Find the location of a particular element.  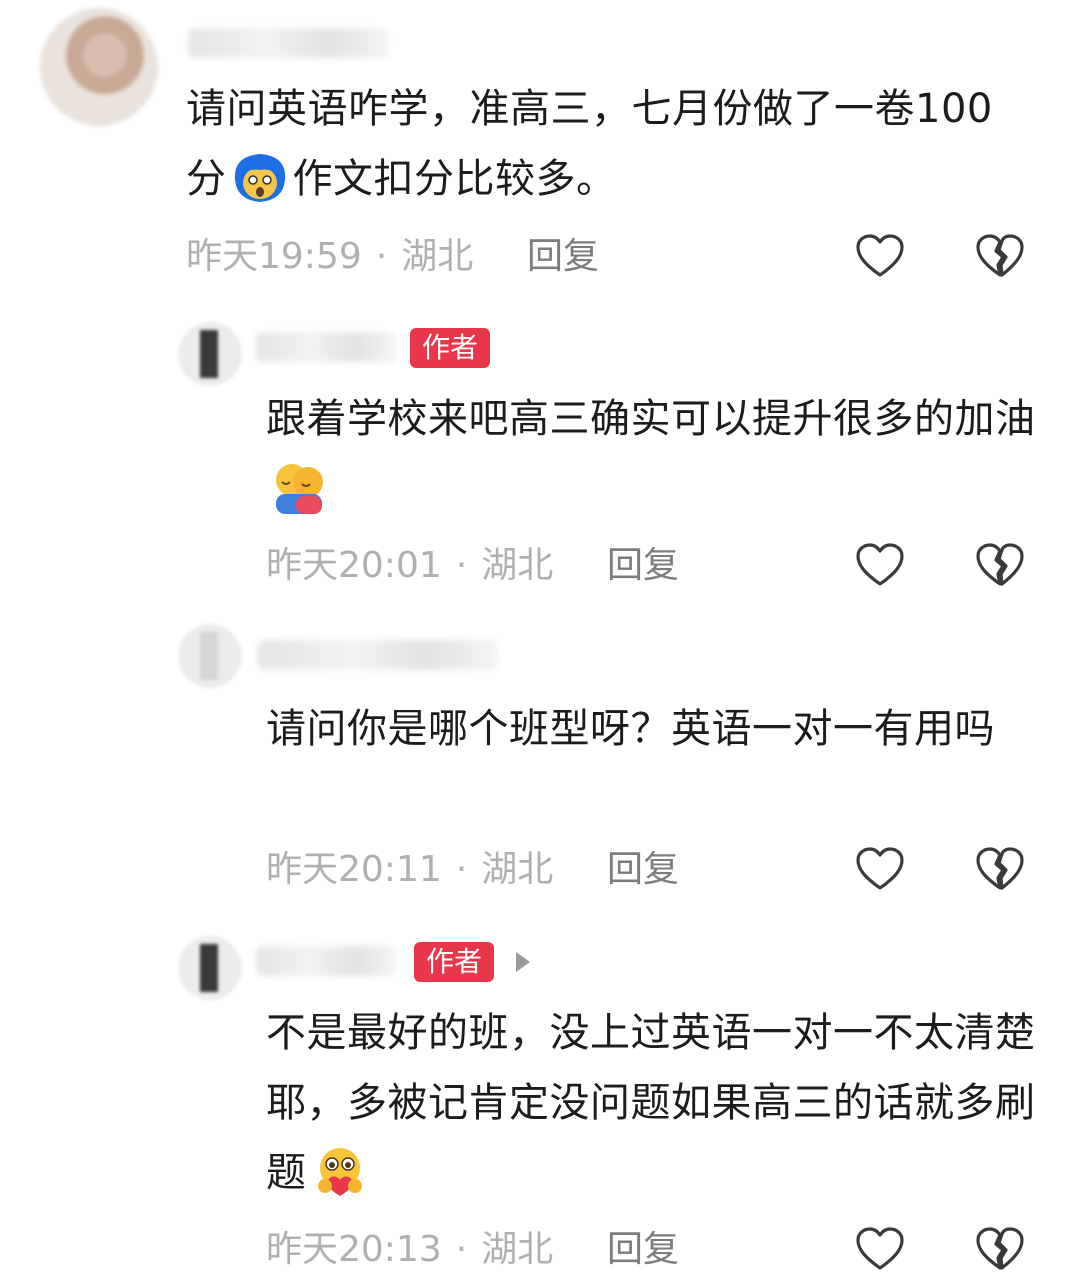

shocked-face-emoji is located at coordinates (260, 176).